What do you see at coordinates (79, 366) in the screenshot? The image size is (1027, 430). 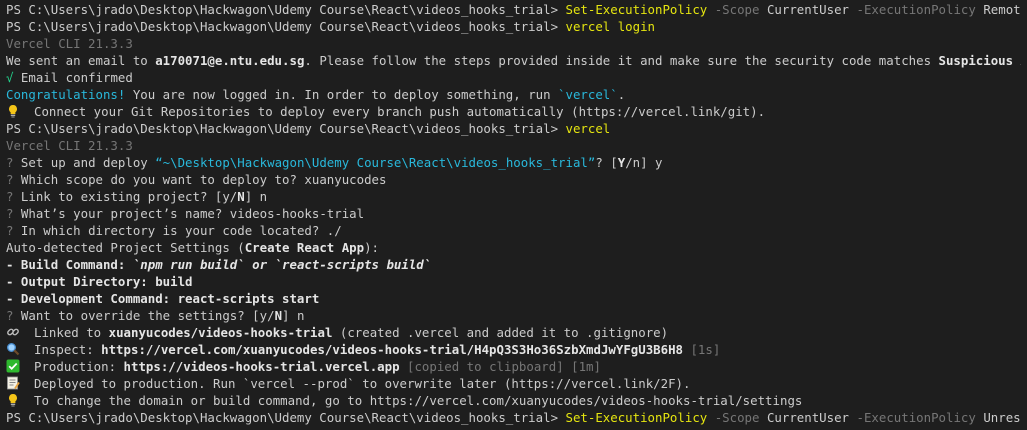 I see `text: Production:` at bounding box center [79, 366].